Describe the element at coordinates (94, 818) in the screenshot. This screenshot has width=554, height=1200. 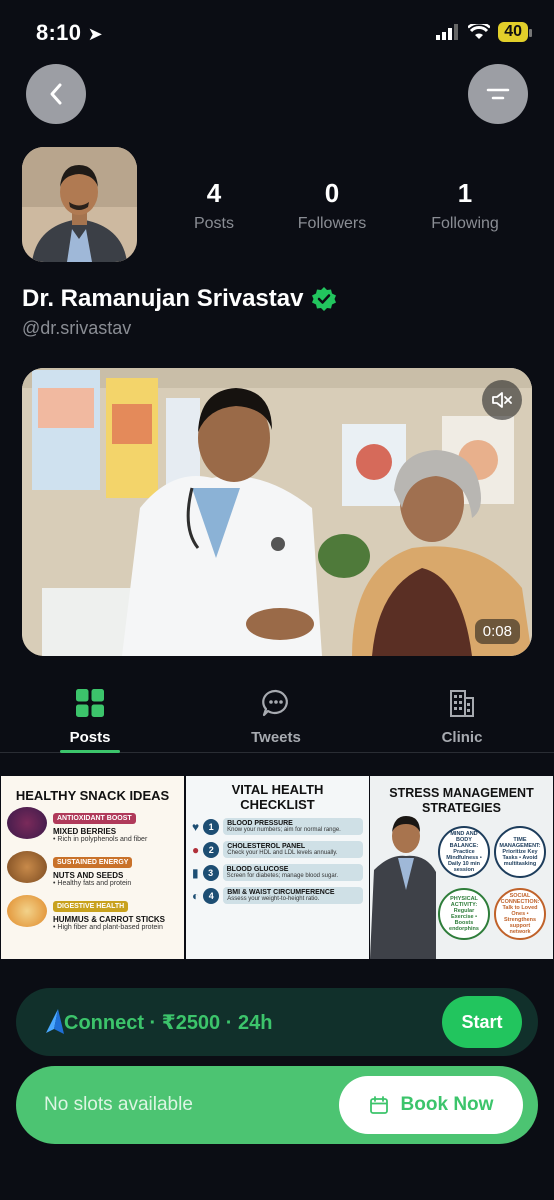
I see `snack-tag: ANTIOXIDANT BOOST` at that location.